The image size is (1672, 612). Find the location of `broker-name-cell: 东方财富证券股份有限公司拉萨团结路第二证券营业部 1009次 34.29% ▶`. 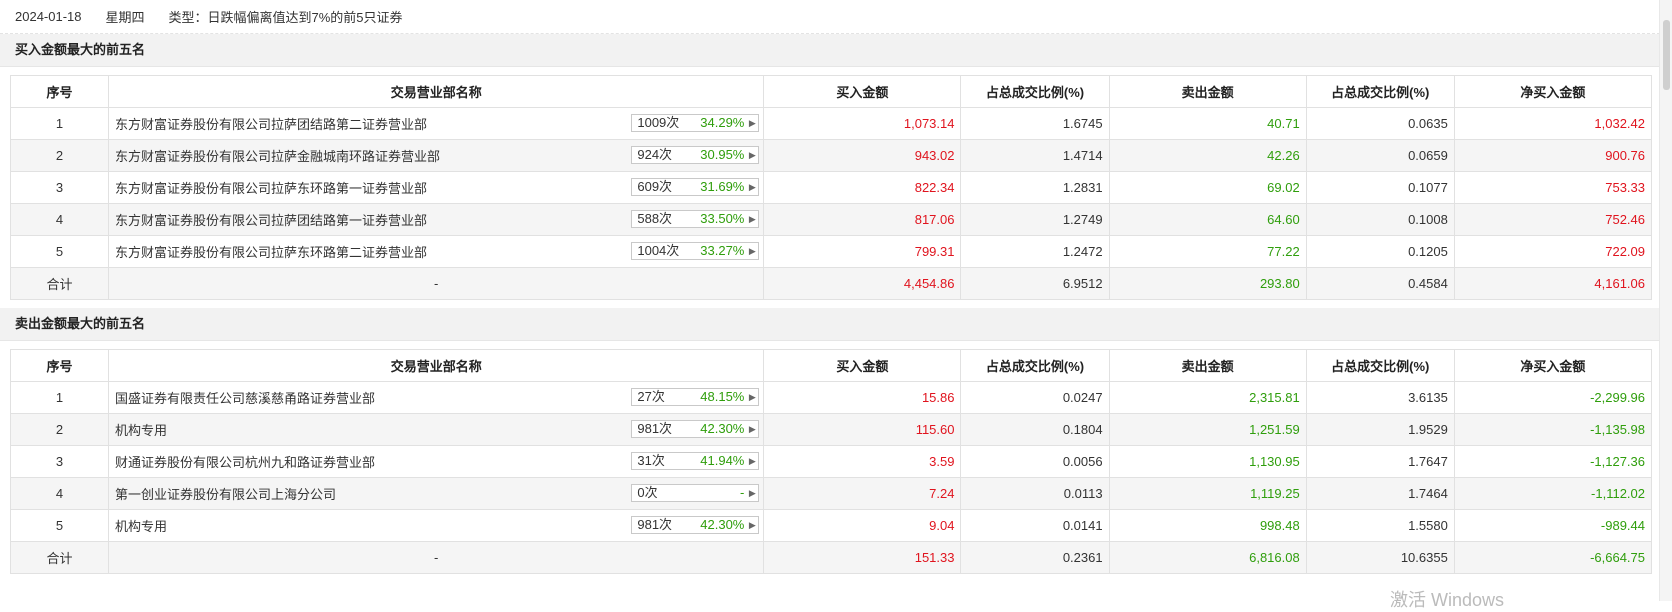

broker-name-cell: 东方财富证券股份有限公司拉萨团结路第二证券营业部 1009次 34.29% ▶ is located at coordinates (436, 123).